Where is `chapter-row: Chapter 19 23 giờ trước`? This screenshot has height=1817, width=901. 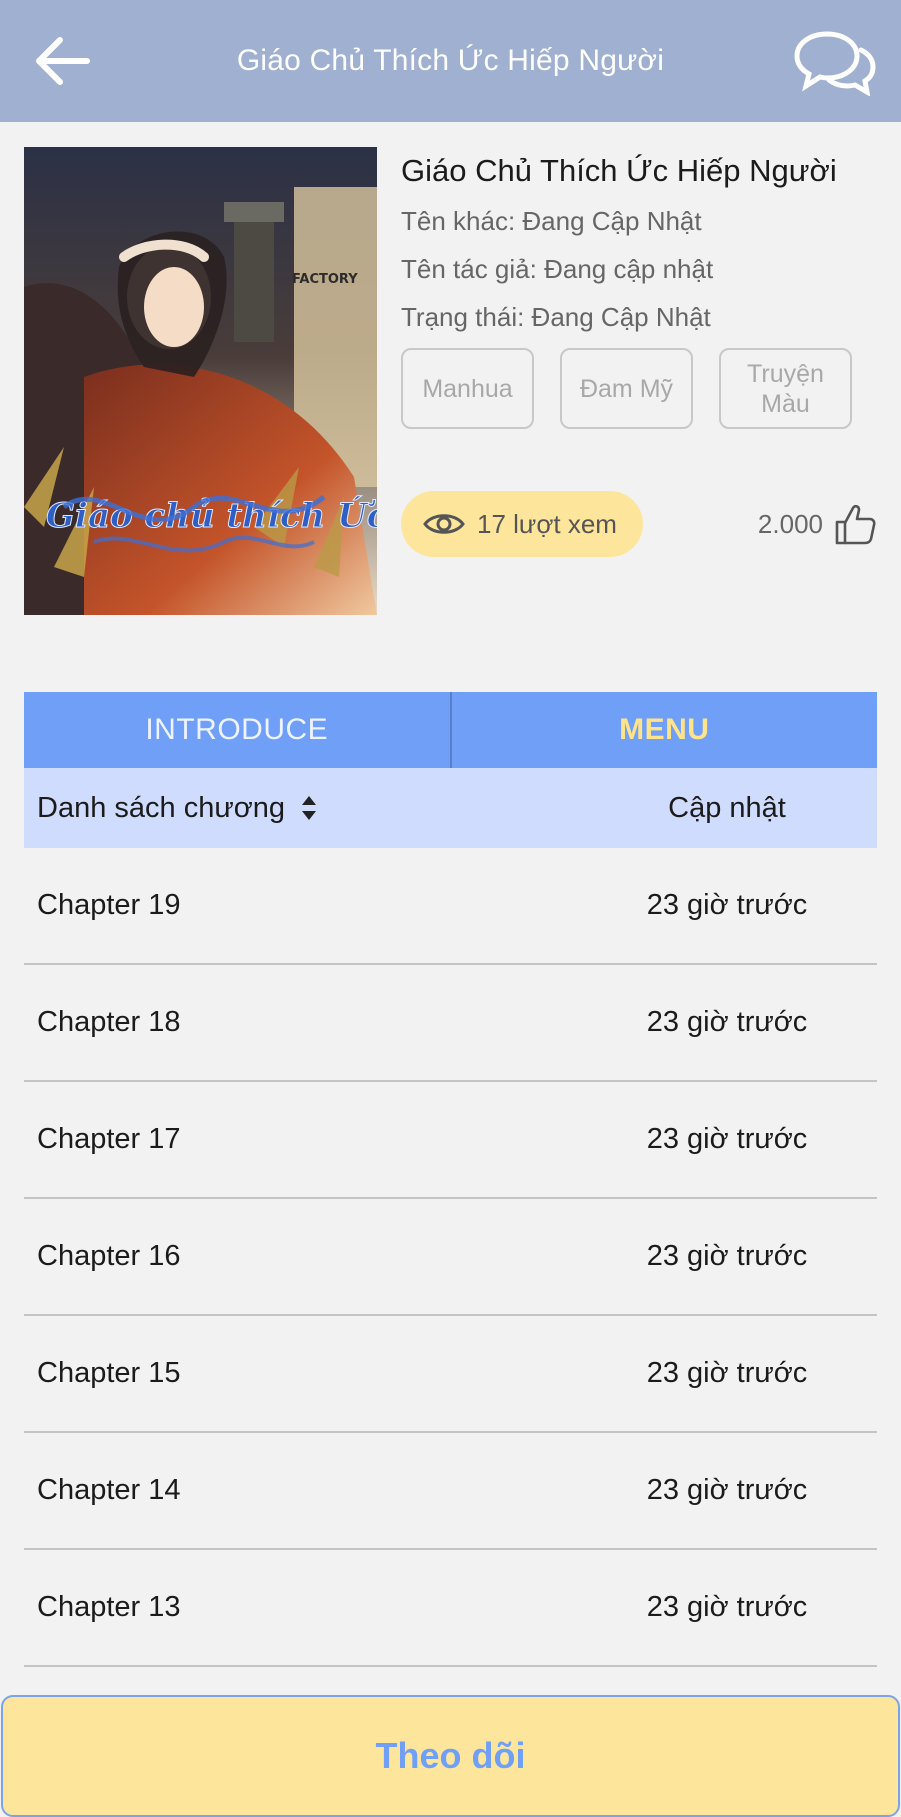 chapter-row: Chapter 19 23 giờ trước is located at coordinates (450, 906).